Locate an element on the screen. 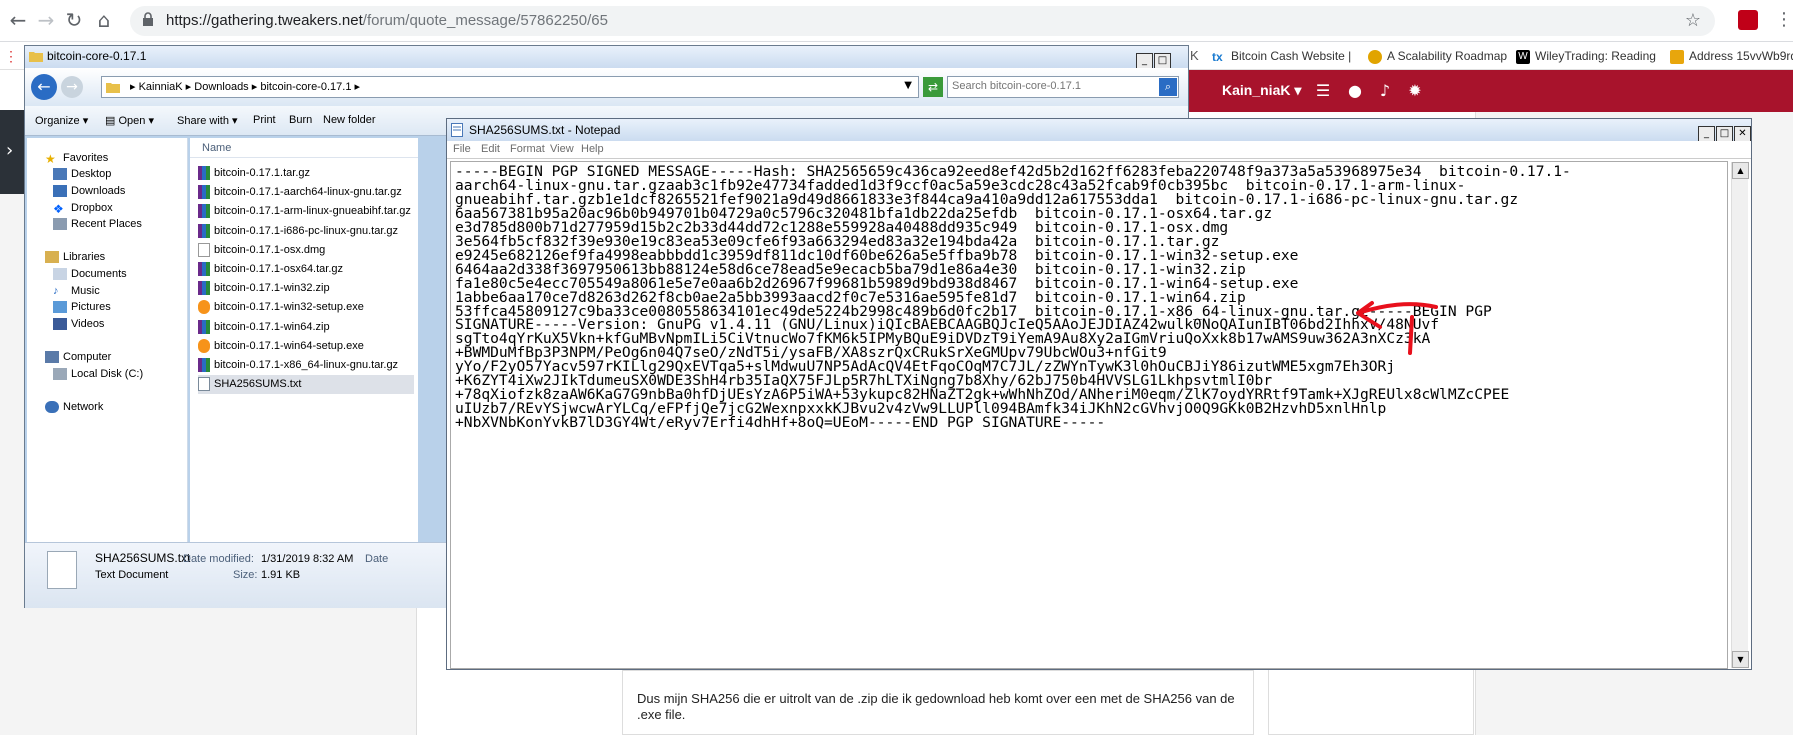 The image size is (1793, 735). list-icon: ☰ is located at coordinates (1323, 91).